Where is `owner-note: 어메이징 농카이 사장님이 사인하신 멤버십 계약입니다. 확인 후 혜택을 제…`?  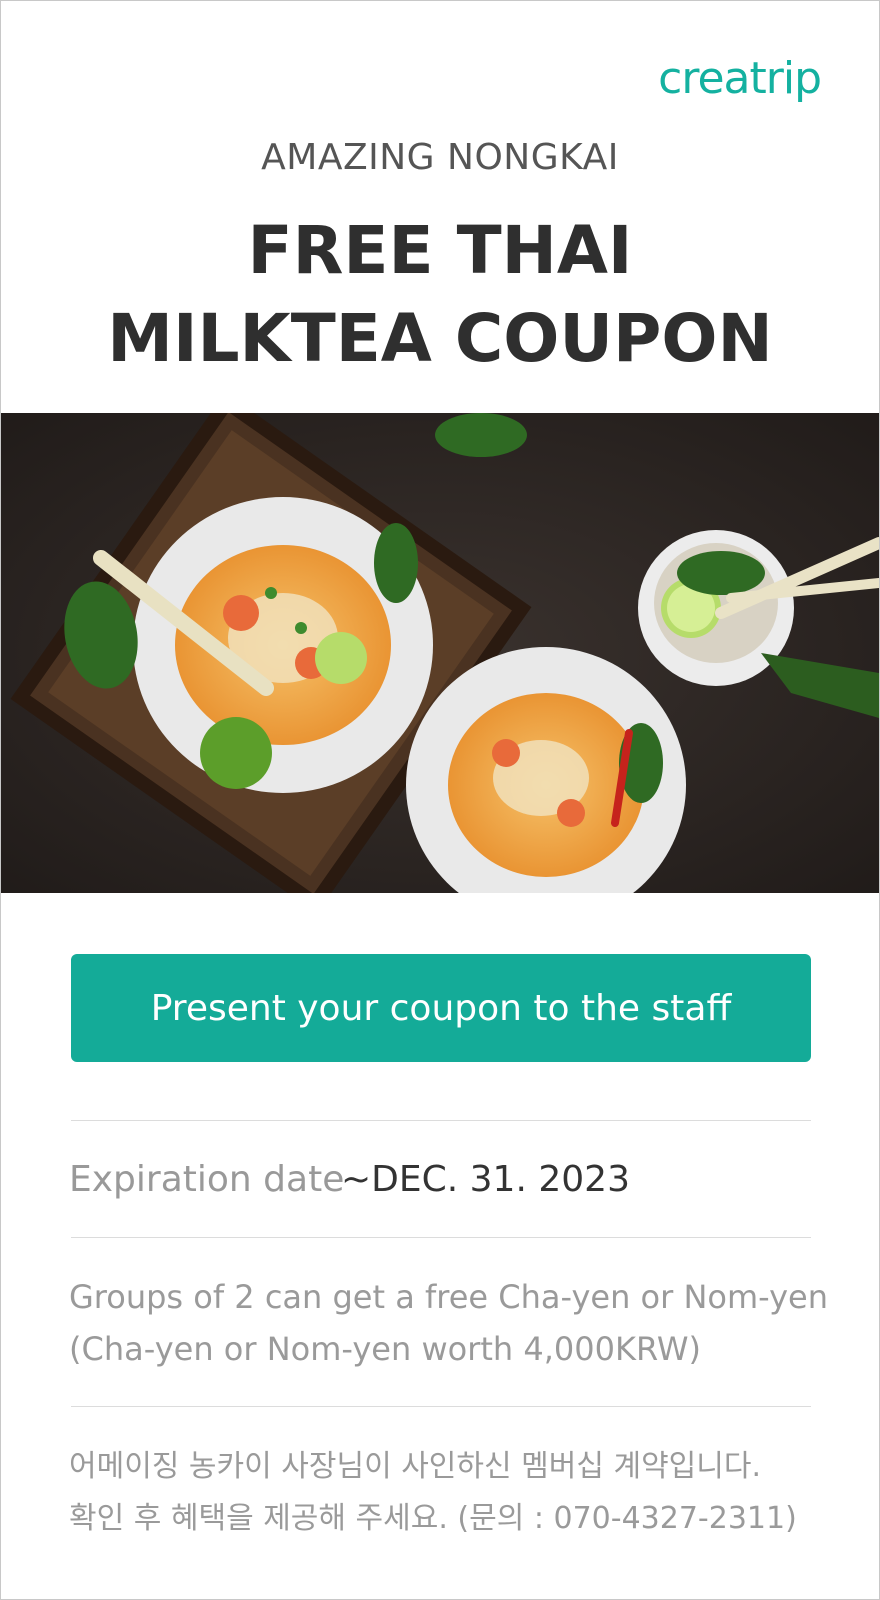
owner-note: 어메이징 농카이 사장님이 사인하신 멤버십 계약입니다. 확인 후 혜택을 제… is located at coordinates (459, 1493).